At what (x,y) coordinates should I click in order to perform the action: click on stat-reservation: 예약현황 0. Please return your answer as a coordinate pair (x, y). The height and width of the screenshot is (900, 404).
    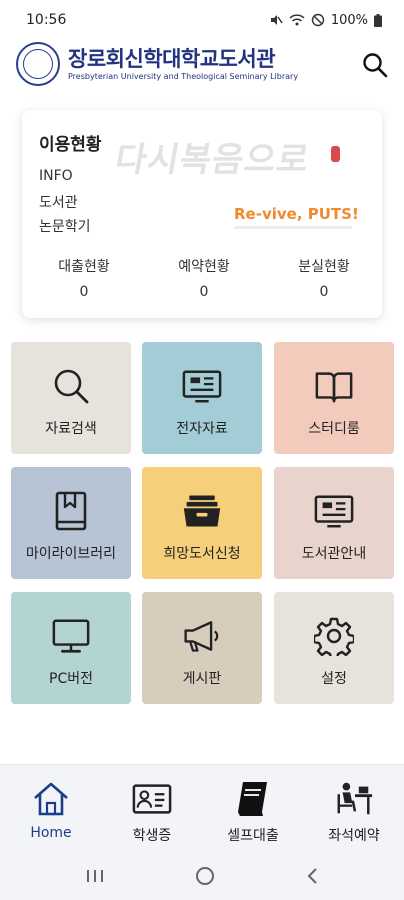
    Looking at the image, I should click on (204, 278).